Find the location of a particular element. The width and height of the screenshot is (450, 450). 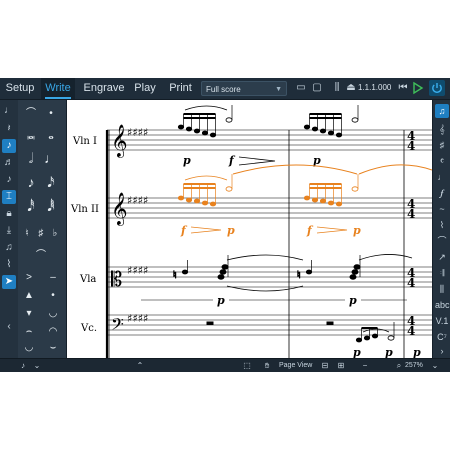

hairpin-vln2 is located at coordinates (206, 230).